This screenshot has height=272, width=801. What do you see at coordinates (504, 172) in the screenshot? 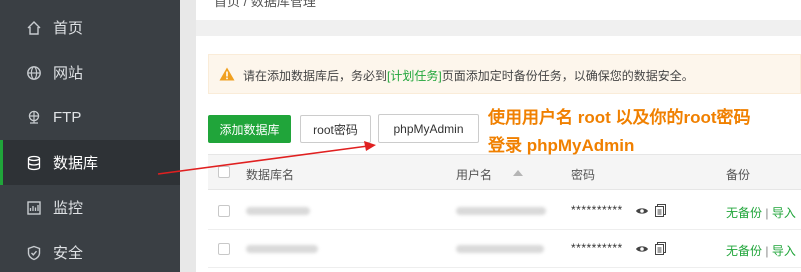
I see `table-header: 数据库名 用户名 密码 备份` at bounding box center [504, 172].